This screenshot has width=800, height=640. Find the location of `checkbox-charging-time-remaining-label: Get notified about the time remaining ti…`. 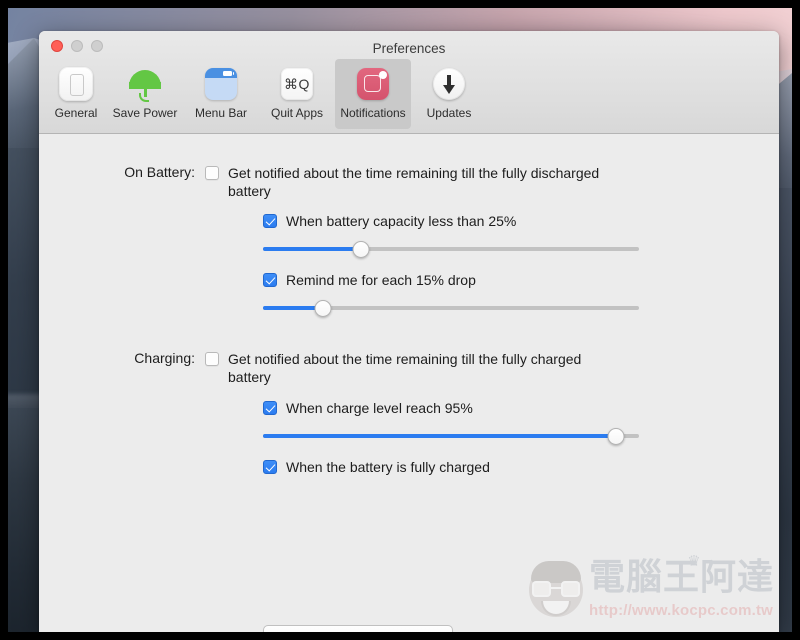

checkbox-charging-time-remaining-label: Get notified about the time remaining ti… is located at coordinates (405, 368).